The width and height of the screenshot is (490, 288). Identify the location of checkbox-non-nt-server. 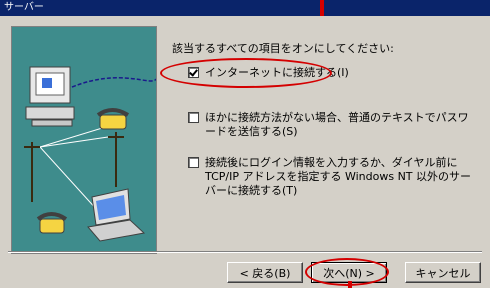
(193, 162).